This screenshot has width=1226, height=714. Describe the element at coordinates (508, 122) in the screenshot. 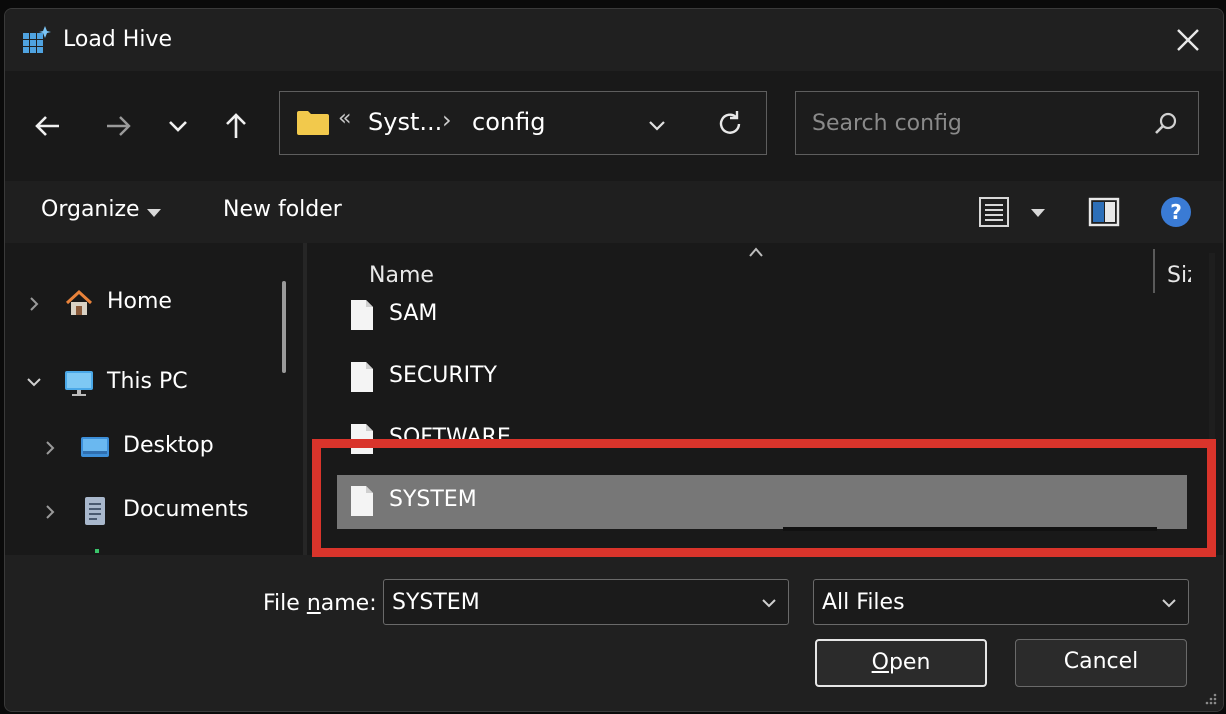

I see `breadcrumb-config: config` at that location.